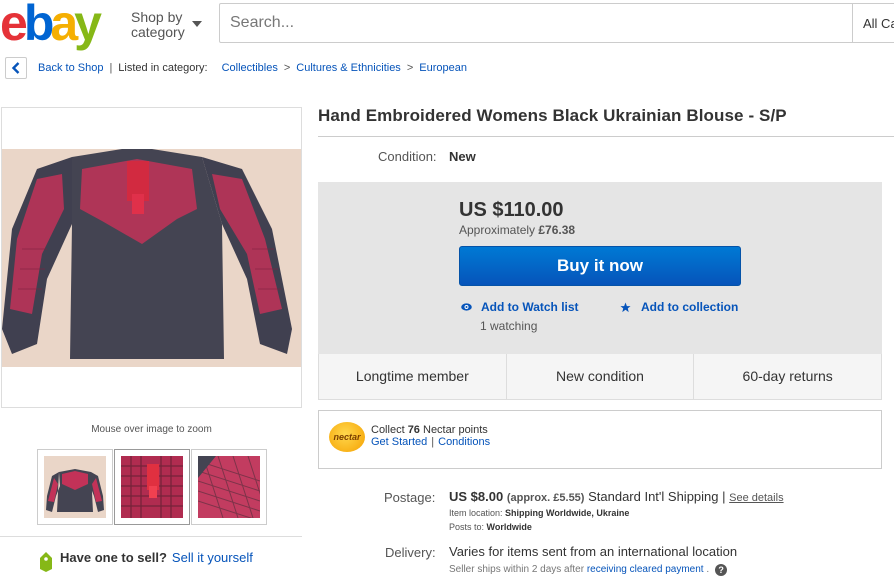 The image size is (894, 576). What do you see at coordinates (509, 326) in the screenshot?
I see `watching-count: 1 watching` at bounding box center [509, 326].